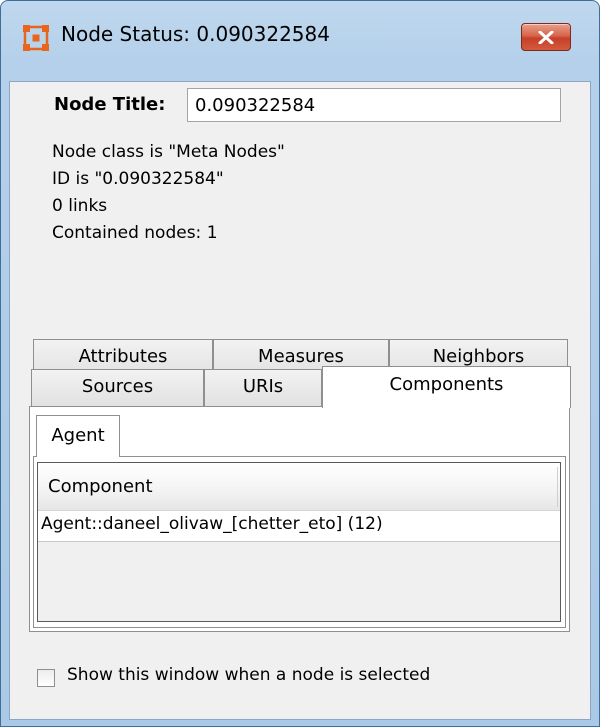 This screenshot has width=600, height=727. Describe the element at coordinates (138, 179) in the screenshot. I see `node-id-text: ID is "0.090322584"` at that location.